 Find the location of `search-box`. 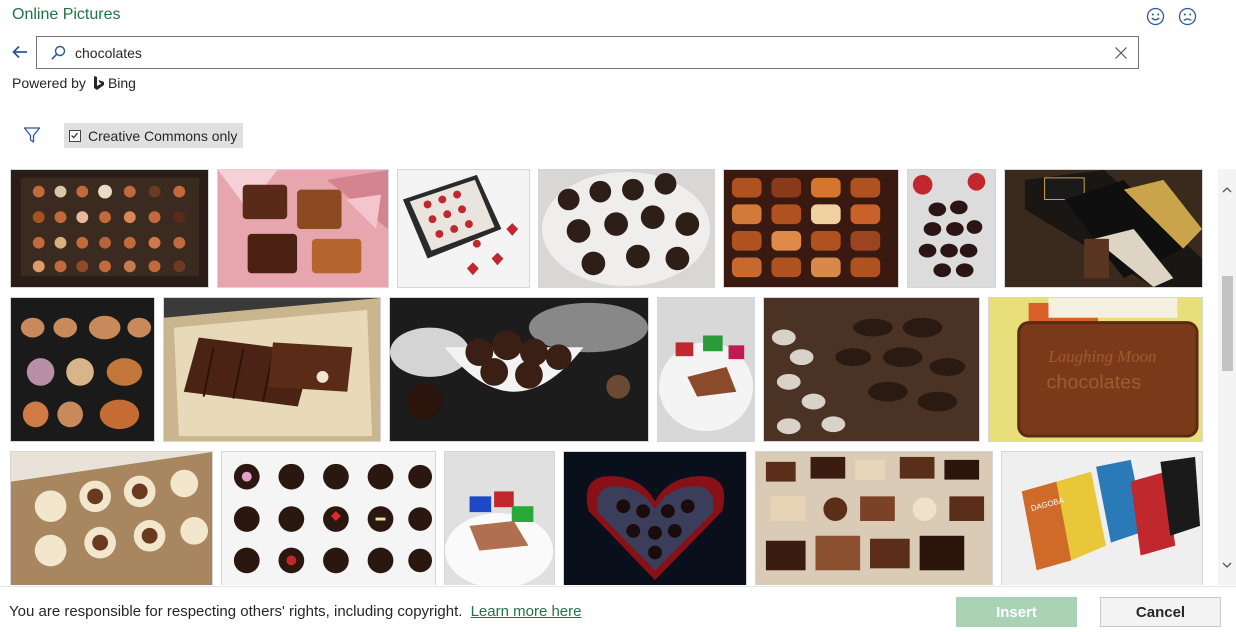

search-box is located at coordinates (587, 52).